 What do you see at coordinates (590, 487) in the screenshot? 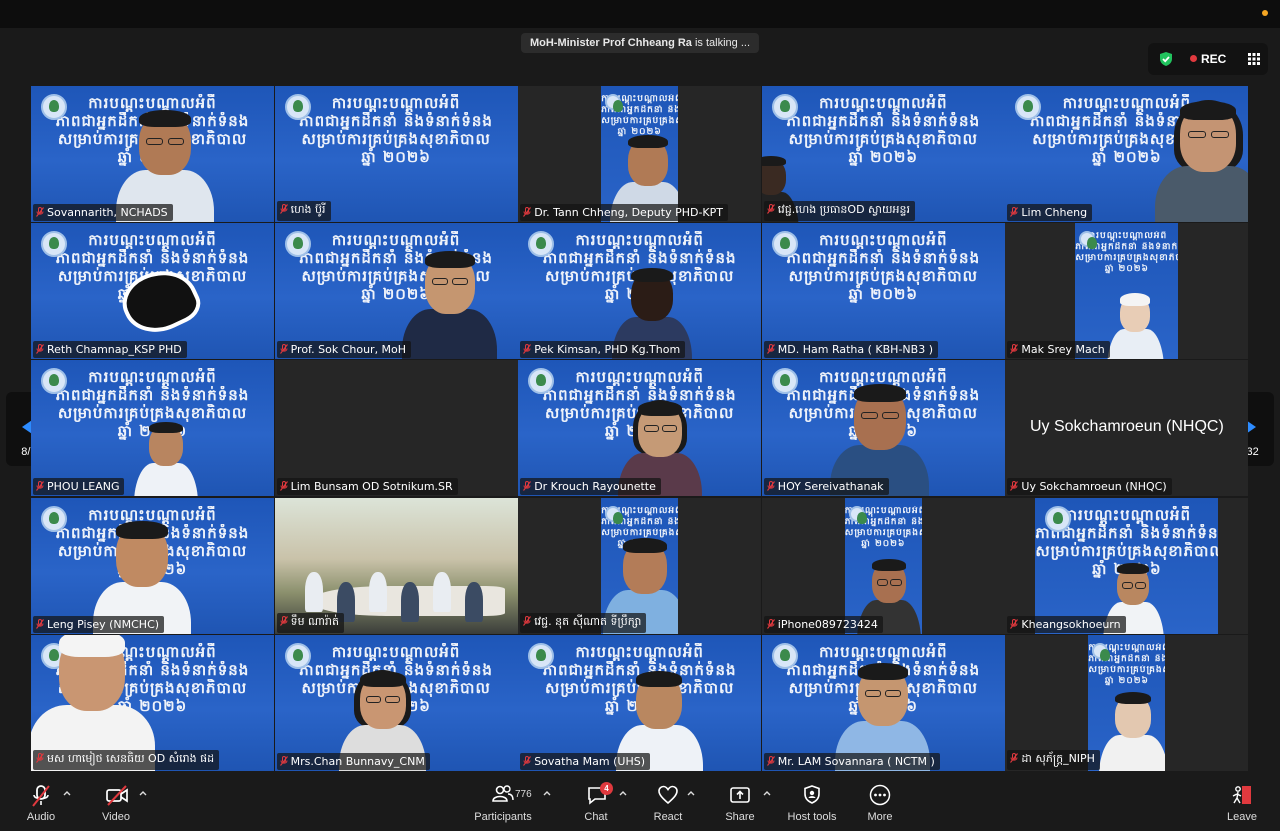
I see `participant-name-label: Dr Krouch Rayounette` at bounding box center [590, 487].